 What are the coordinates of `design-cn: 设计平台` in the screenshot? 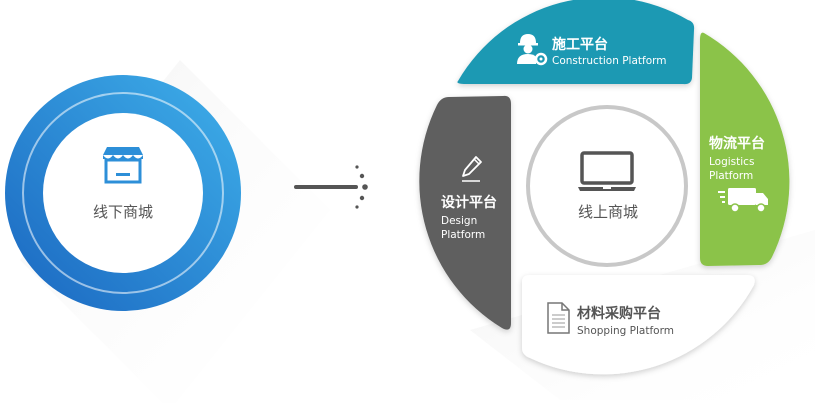 It's located at (469, 202).